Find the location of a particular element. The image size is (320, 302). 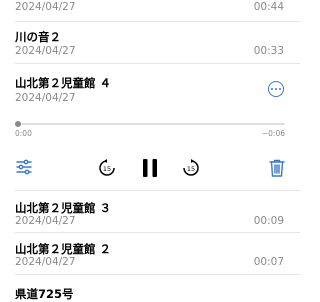

trash-icon is located at coordinates (277, 168).